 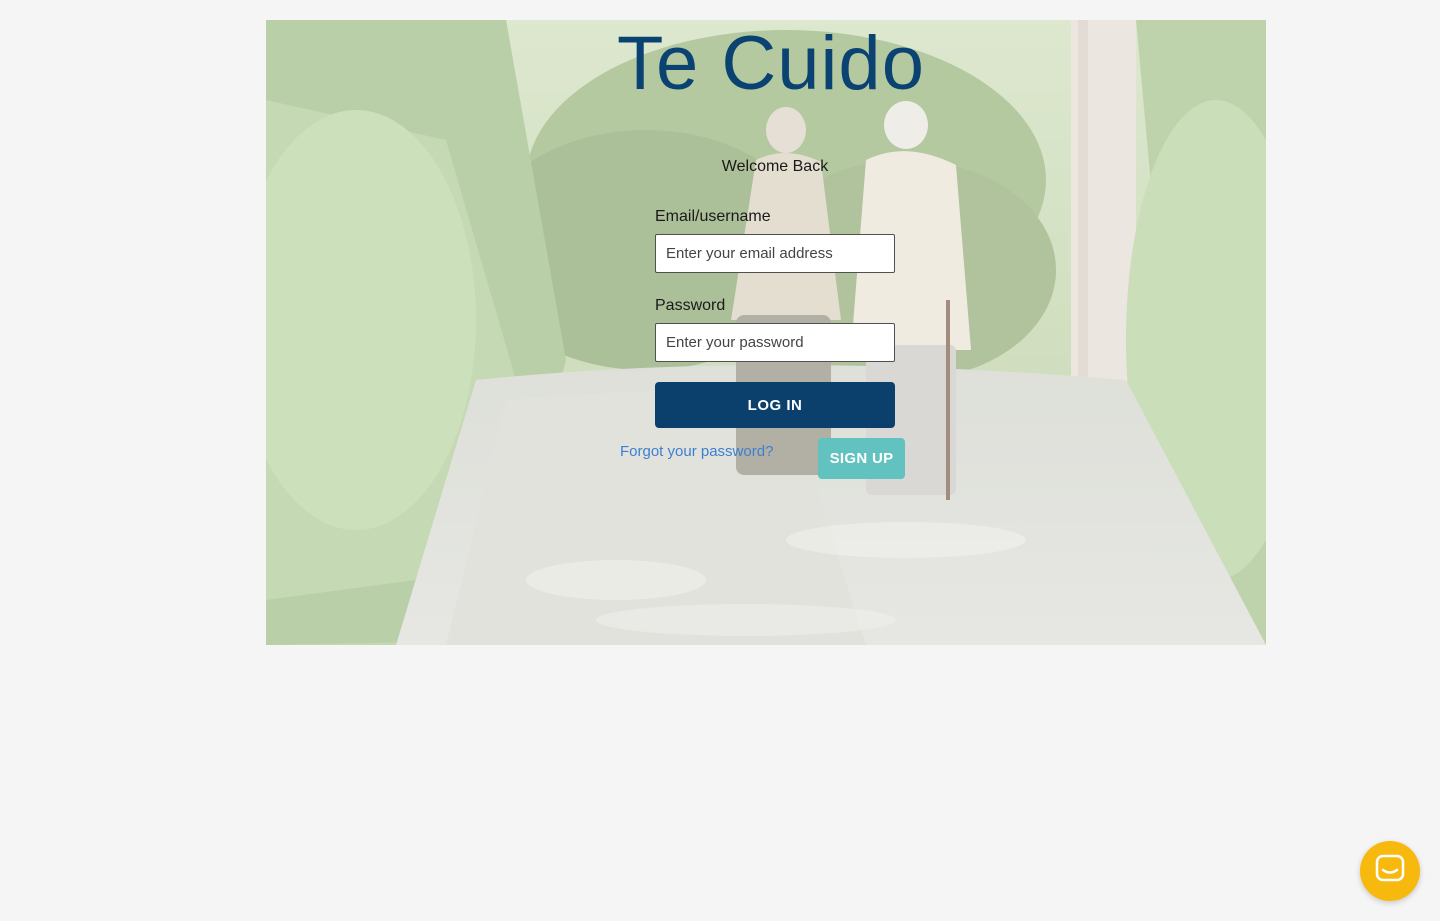 What do you see at coordinates (696, 451) in the screenshot?
I see `forgot-password-link: Forgot your password?` at bounding box center [696, 451].